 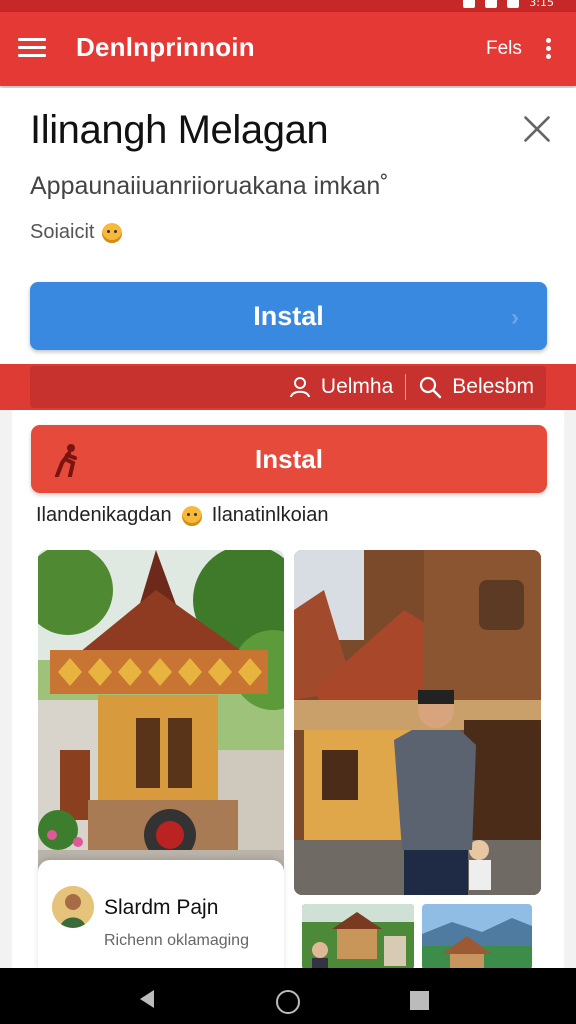 What do you see at coordinates (270, 515) in the screenshot?
I see `tagline-right: Ilanatinlkoian` at bounding box center [270, 515].